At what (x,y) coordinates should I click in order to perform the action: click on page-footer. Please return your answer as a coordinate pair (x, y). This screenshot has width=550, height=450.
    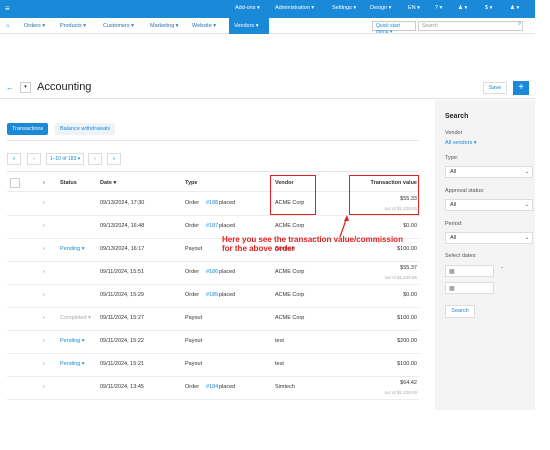
    Looking at the image, I should click on (275, 430).